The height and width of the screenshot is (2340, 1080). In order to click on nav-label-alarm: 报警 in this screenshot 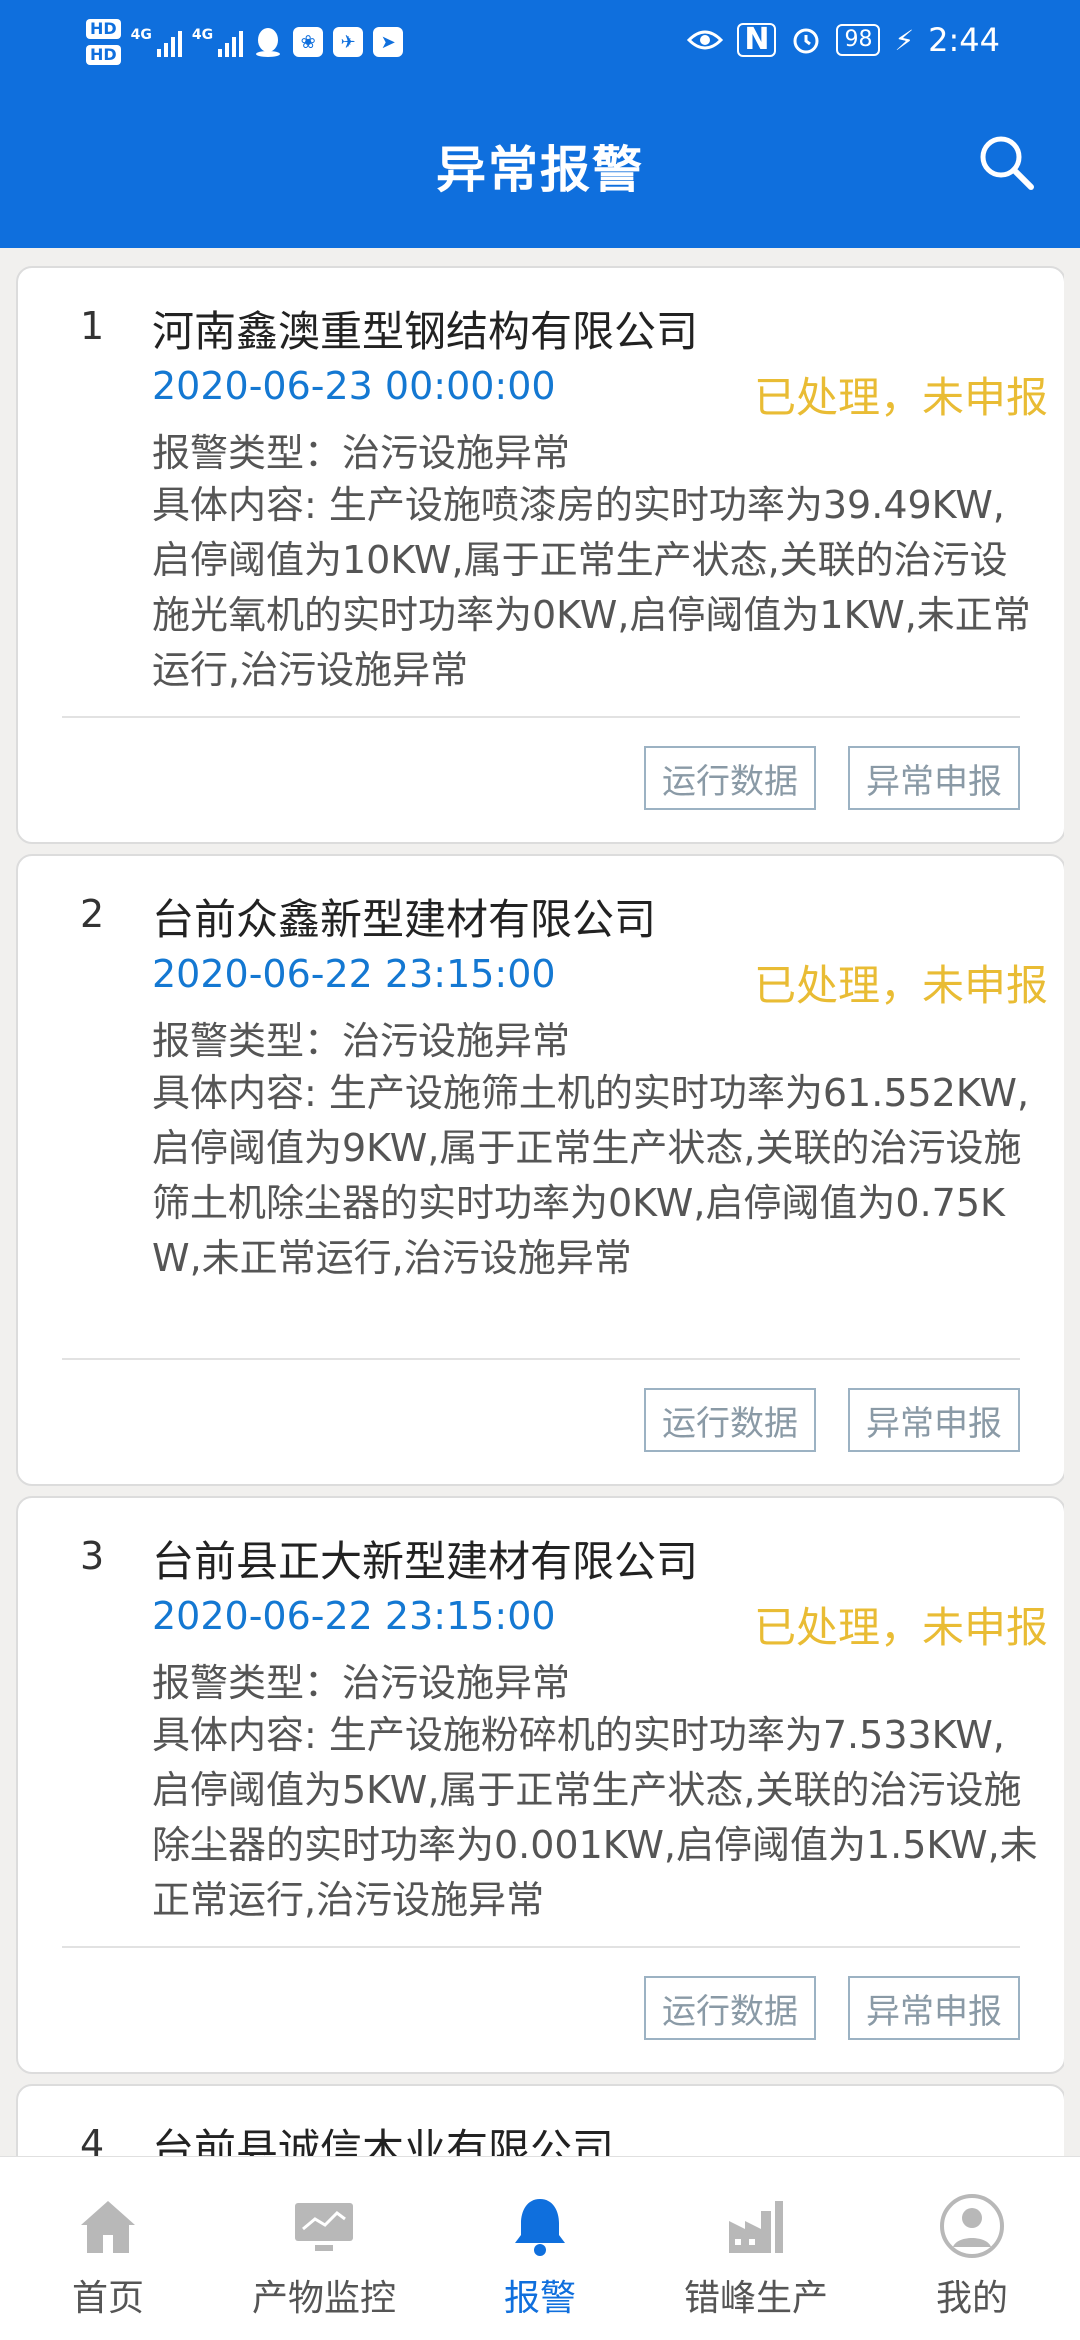, I will do `click(539, 2298)`.